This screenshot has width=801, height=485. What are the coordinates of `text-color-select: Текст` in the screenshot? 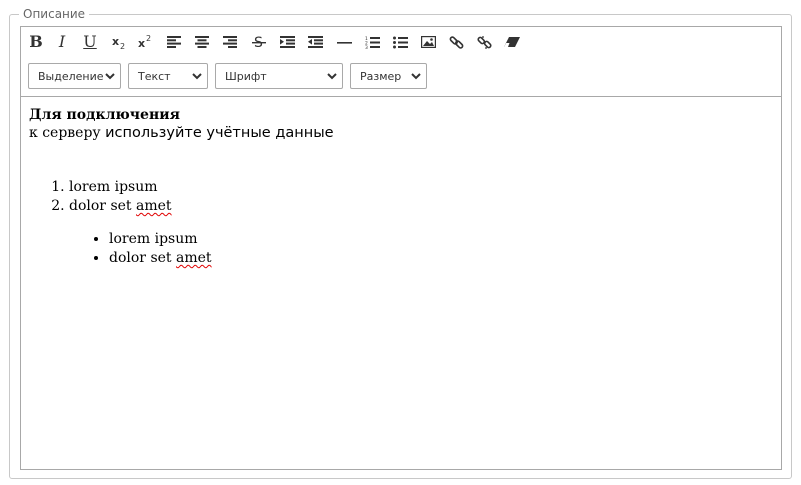 It's located at (168, 76).